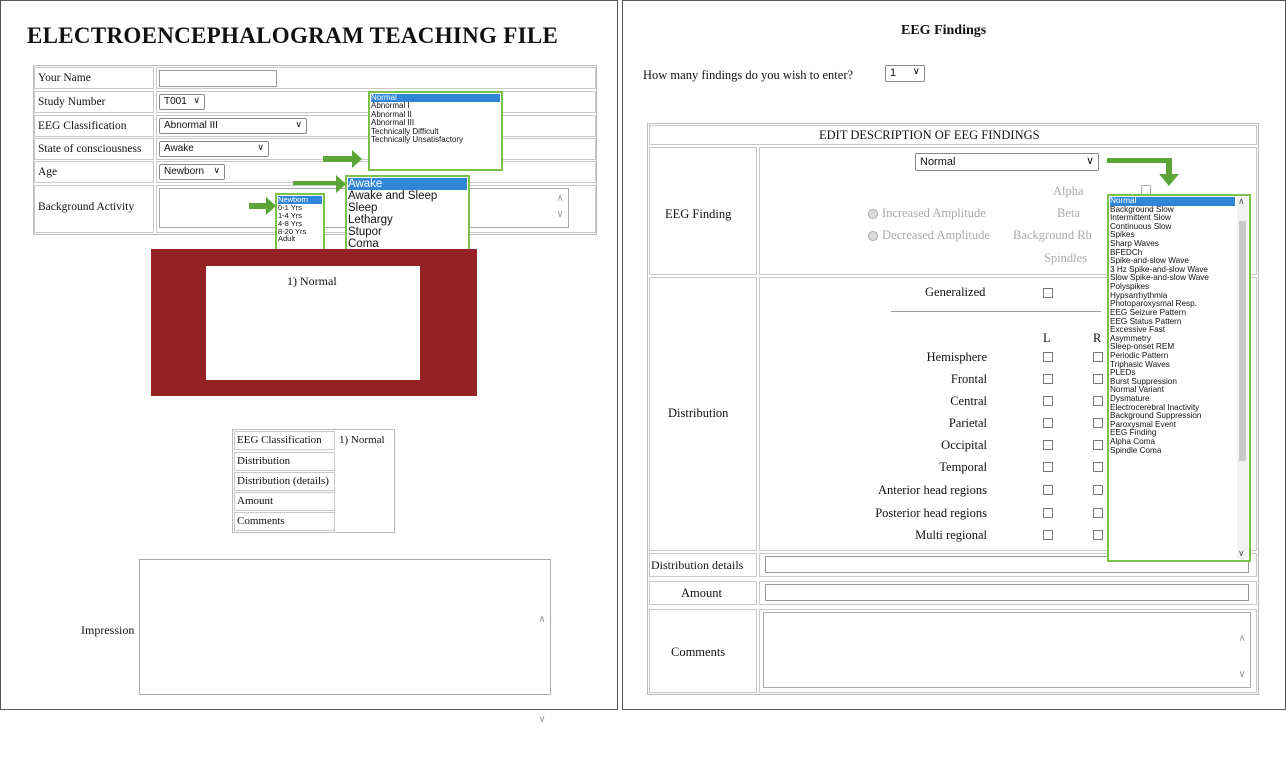  What do you see at coordinates (300, 239) in the screenshot?
I see `age-option: Adult` at bounding box center [300, 239].